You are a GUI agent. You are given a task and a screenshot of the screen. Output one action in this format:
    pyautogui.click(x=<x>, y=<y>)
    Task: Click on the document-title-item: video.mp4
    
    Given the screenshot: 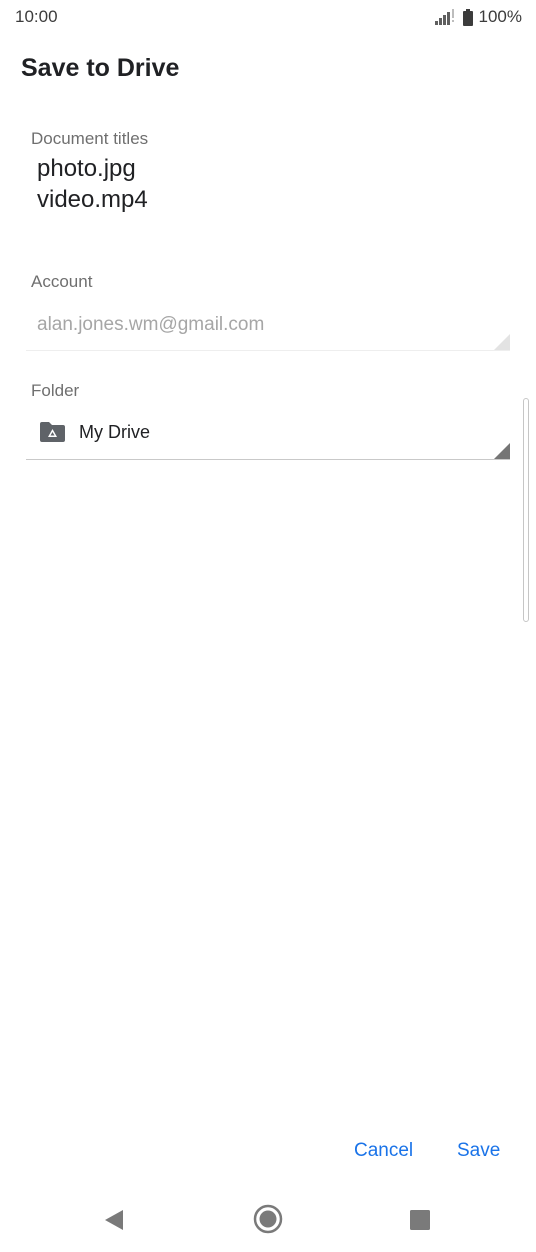 What is the action you would take?
    pyautogui.click(x=92, y=199)
    